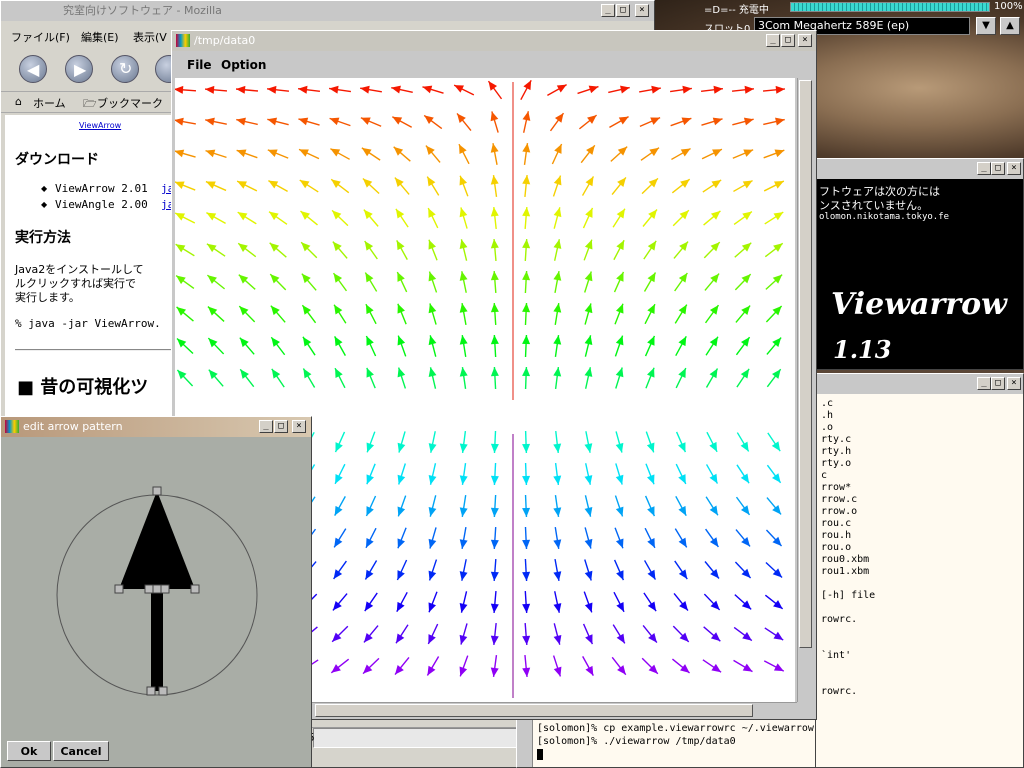 The image size is (1024, 768). Describe the element at coordinates (1014, 168) in the screenshot. I see `splash-close-button: ×` at that location.